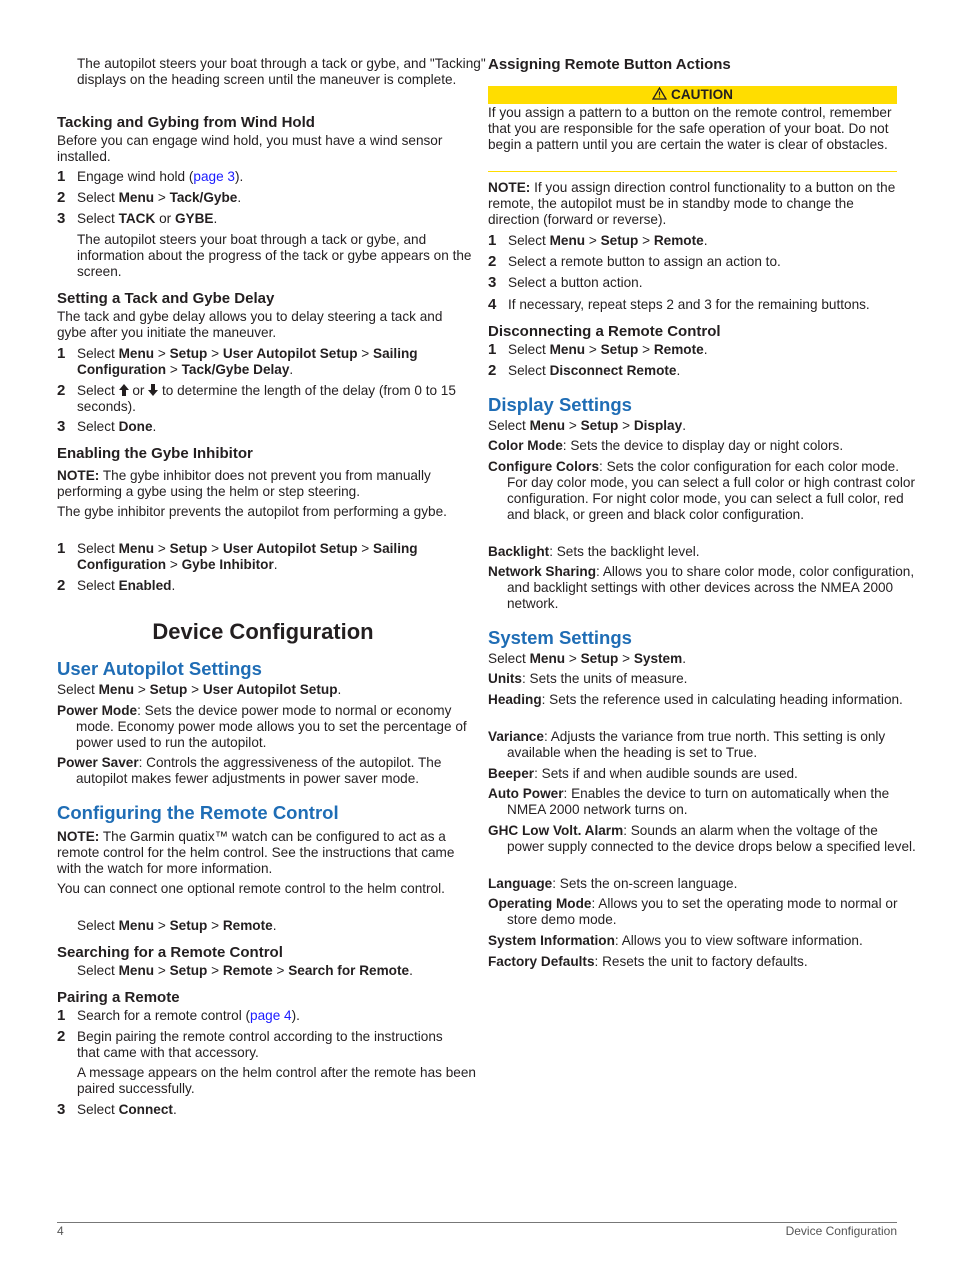  What do you see at coordinates (145, 1109) in the screenshot?
I see `connect-label: Connect` at bounding box center [145, 1109].